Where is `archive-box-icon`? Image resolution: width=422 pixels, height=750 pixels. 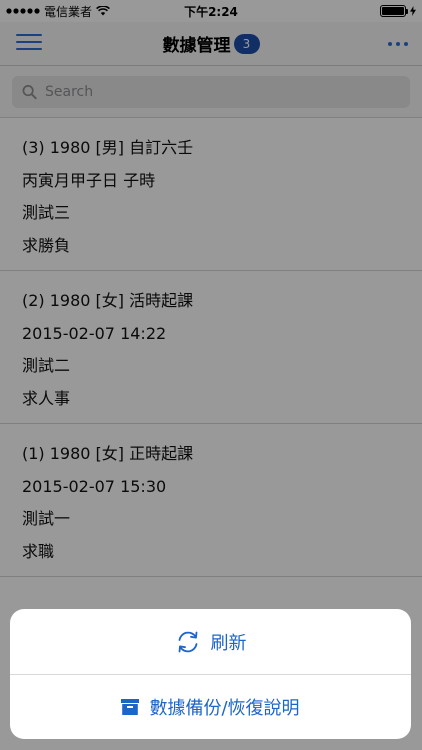
archive-box-icon is located at coordinates (130, 707).